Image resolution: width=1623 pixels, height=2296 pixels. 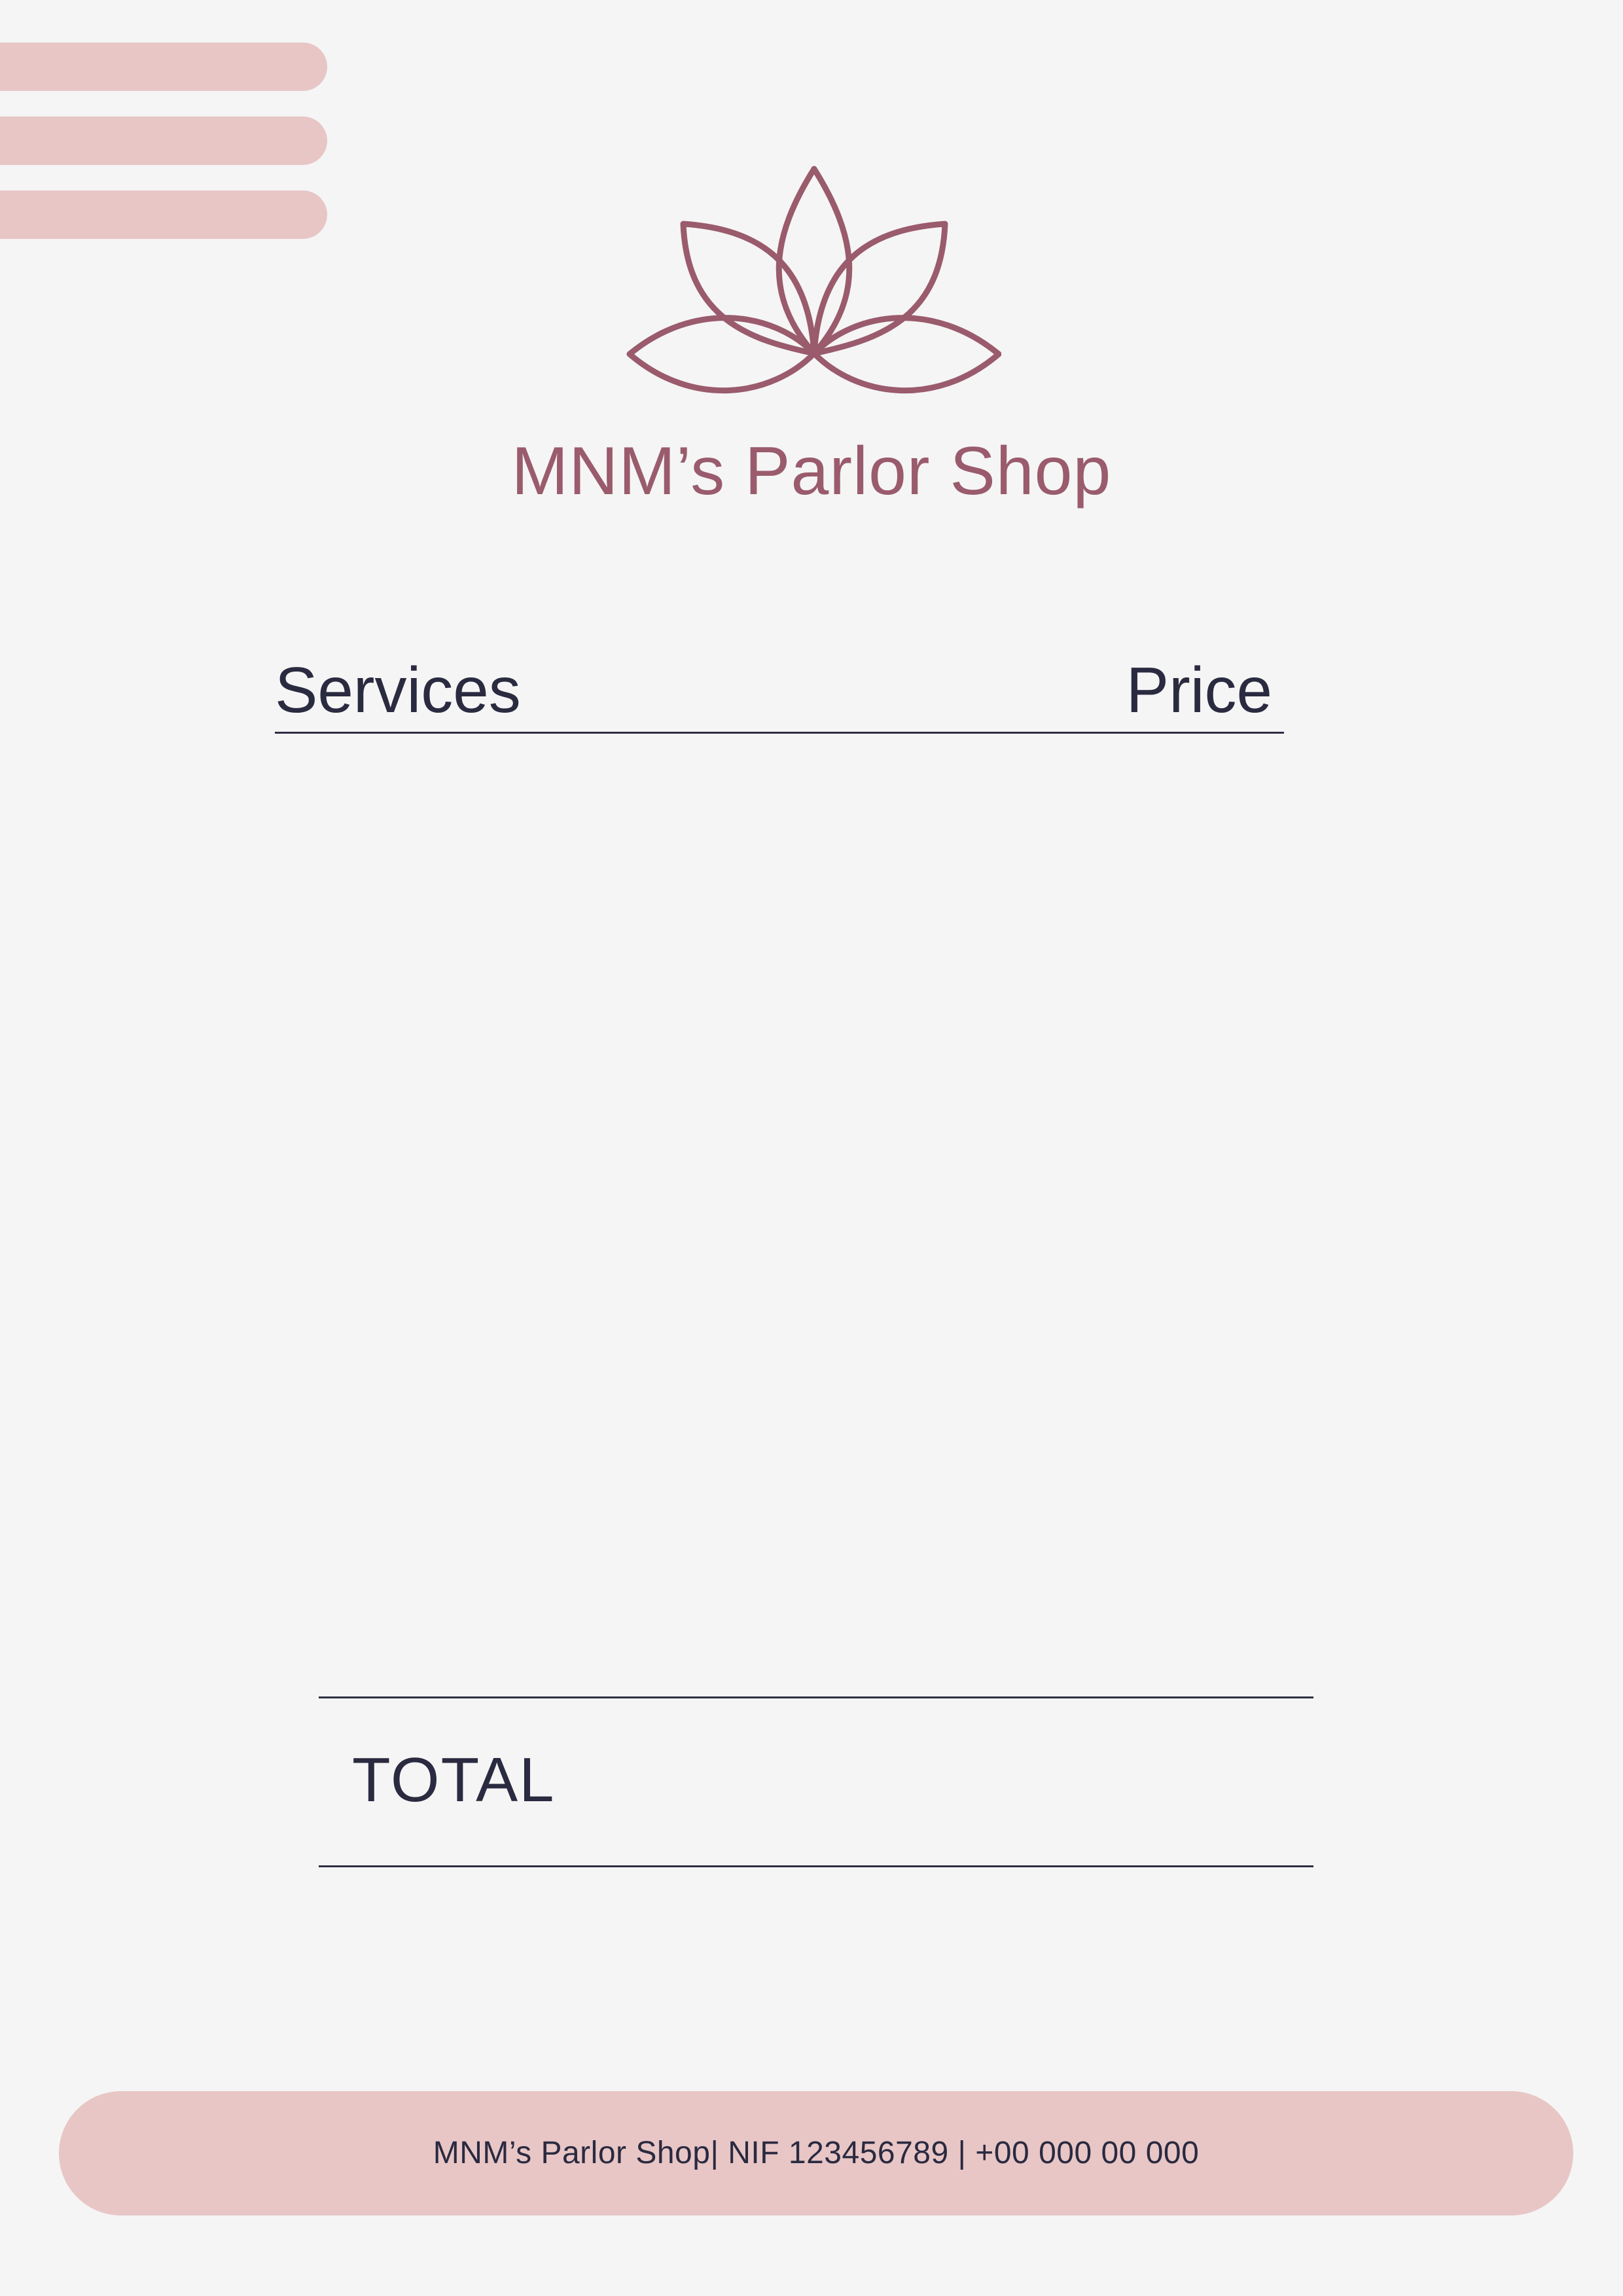 What do you see at coordinates (813, 280) in the screenshot?
I see `lotus-icon` at bounding box center [813, 280].